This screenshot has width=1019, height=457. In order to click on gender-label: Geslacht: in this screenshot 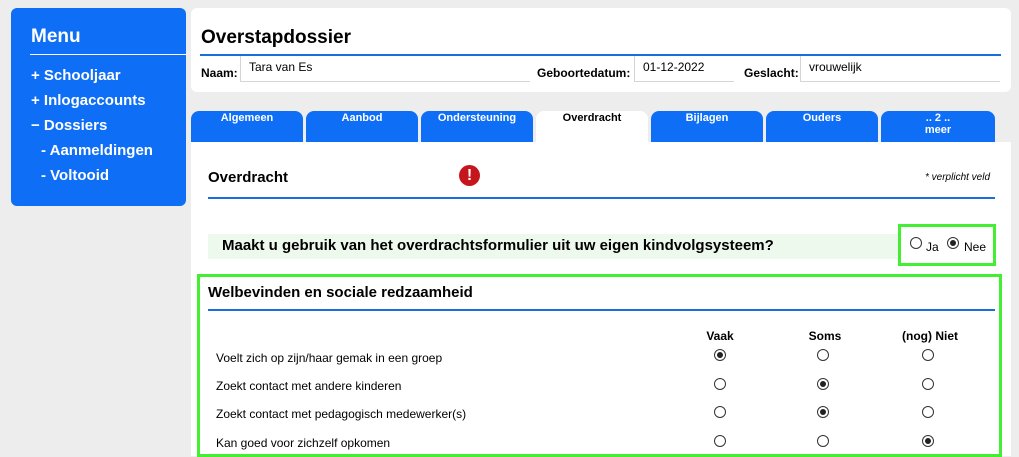, I will do `click(771, 73)`.